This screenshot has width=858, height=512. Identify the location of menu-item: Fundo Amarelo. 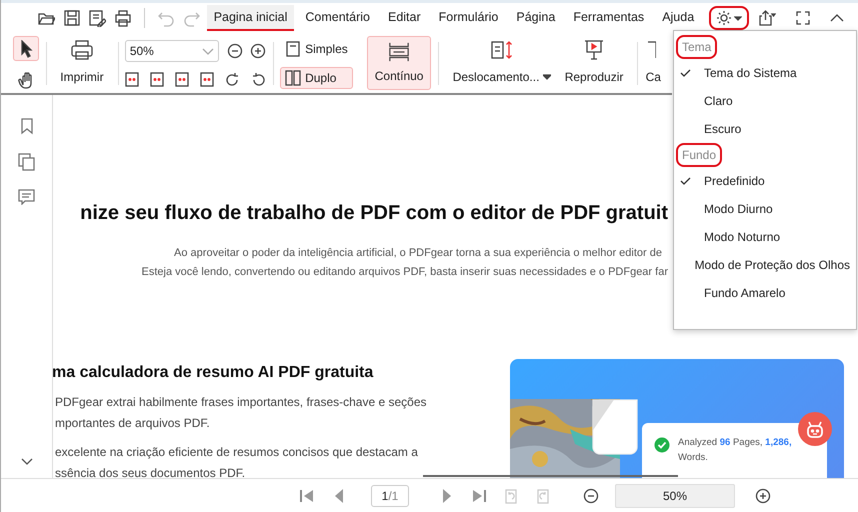
(765, 293).